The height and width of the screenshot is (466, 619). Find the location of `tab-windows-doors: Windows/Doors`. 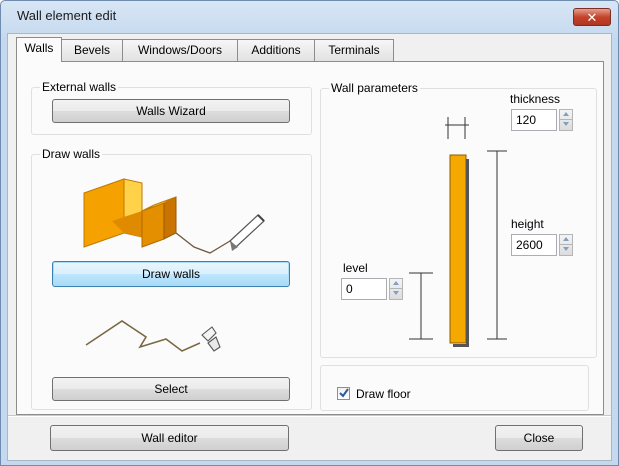

tab-windows-doors: Windows/Doors is located at coordinates (180, 50).